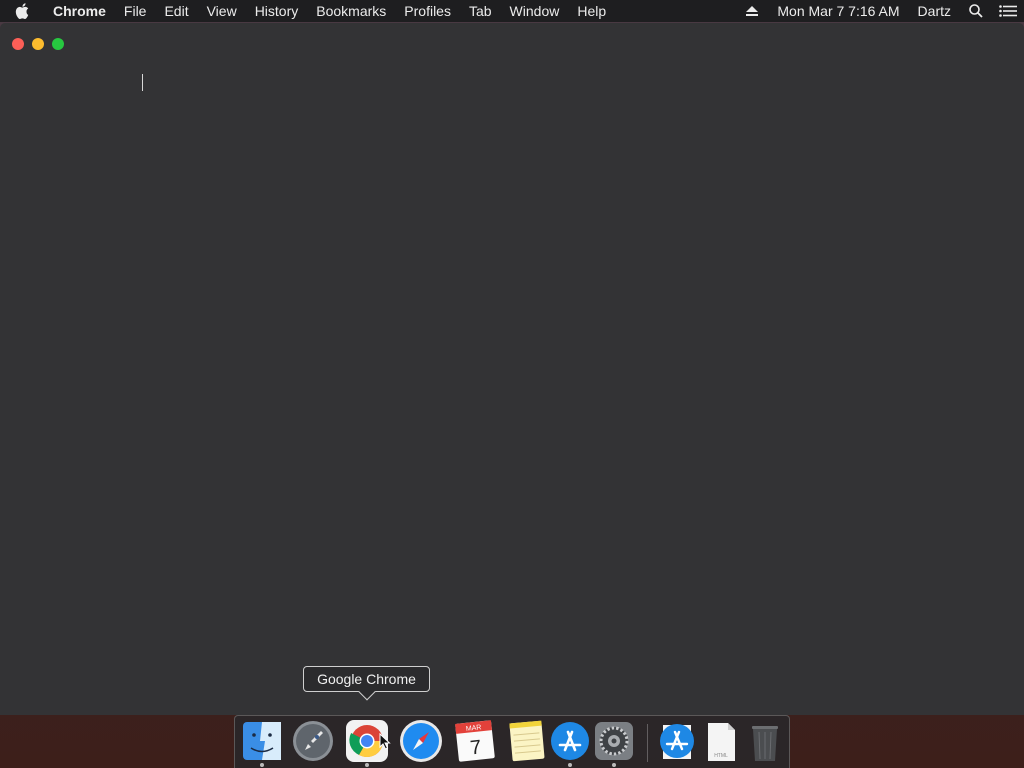  I want to click on gear-icon, so click(614, 743).